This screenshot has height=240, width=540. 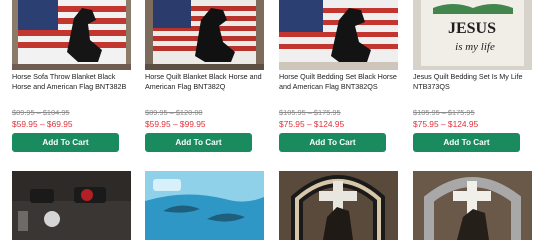 I want to click on jesus-quilt-image: JESUS is my life, so click(x=472, y=35).